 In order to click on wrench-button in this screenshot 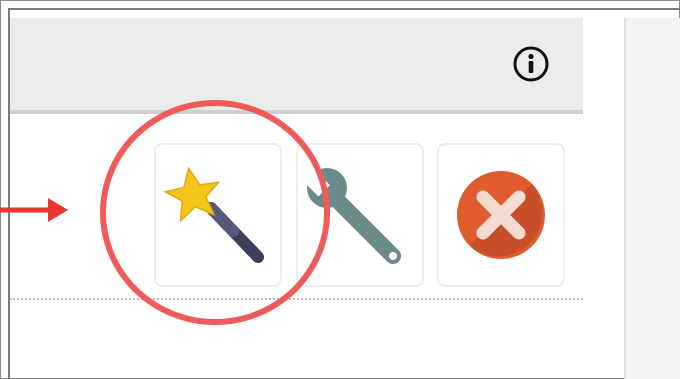, I will do `click(360, 215)`.